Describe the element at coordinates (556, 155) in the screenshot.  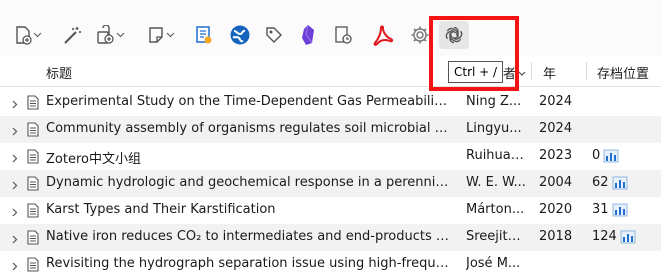
I see `item-year: 2023` at that location.